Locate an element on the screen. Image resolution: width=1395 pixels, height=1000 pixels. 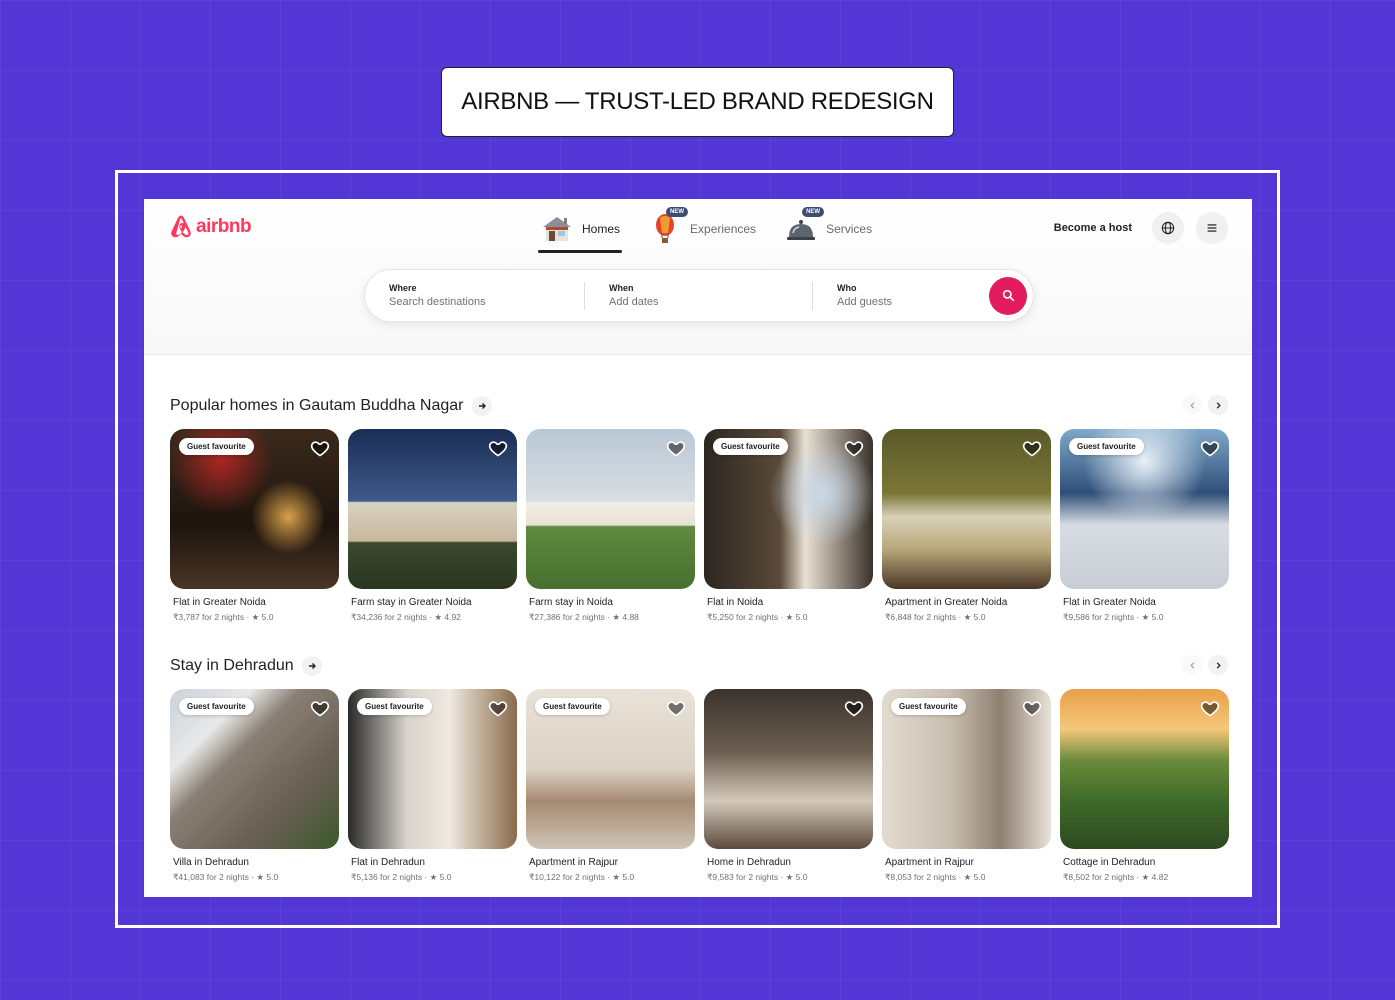
who-field: Who Add guests is located at coordinates (901, 296).